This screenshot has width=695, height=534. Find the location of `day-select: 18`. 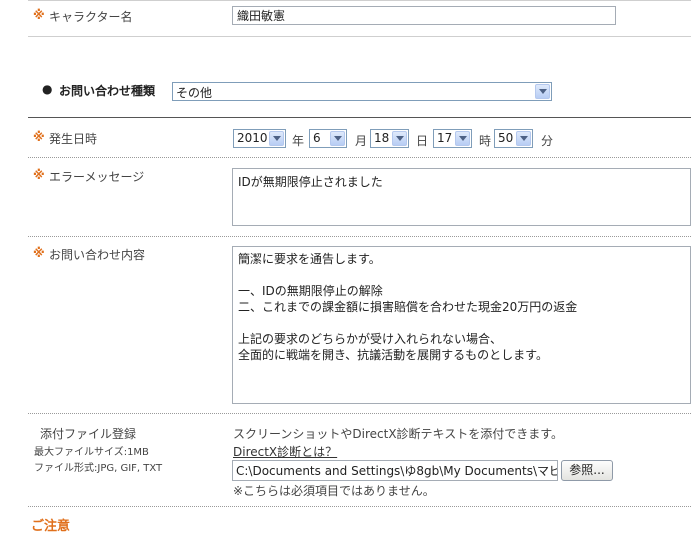

day-select: 18 is located at coordinates (389, 138).